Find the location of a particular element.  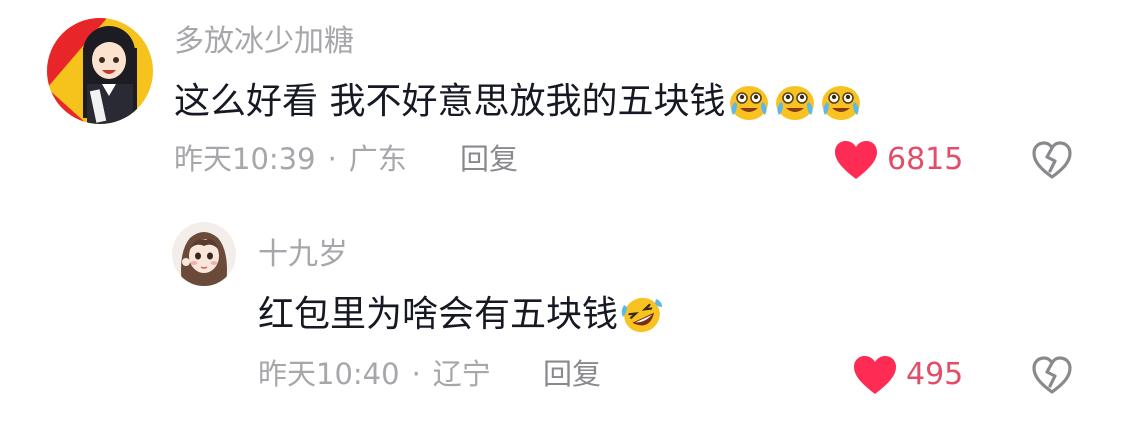

reply-location: 辽宁 is located at coordinates (461, 374).